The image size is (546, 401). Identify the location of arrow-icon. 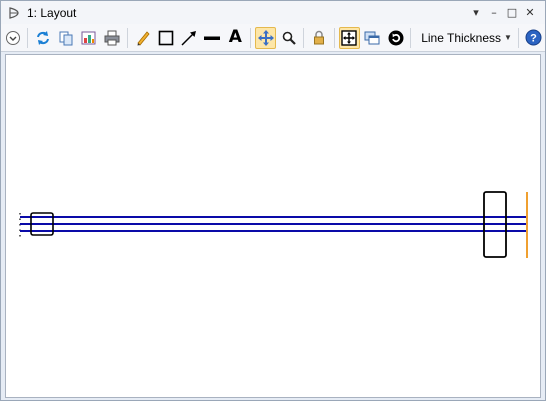
(188, 38).